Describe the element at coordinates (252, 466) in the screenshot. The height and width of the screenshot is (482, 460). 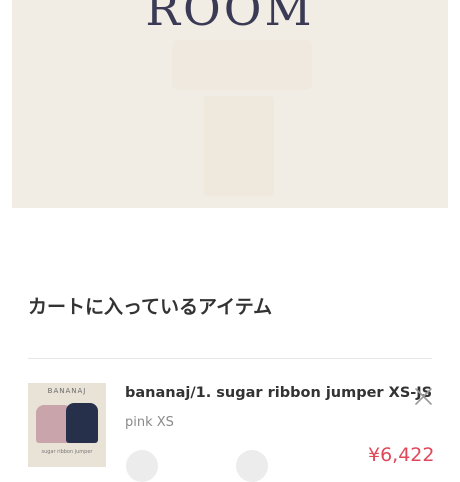
I see `quantity-increase-button` at that location.